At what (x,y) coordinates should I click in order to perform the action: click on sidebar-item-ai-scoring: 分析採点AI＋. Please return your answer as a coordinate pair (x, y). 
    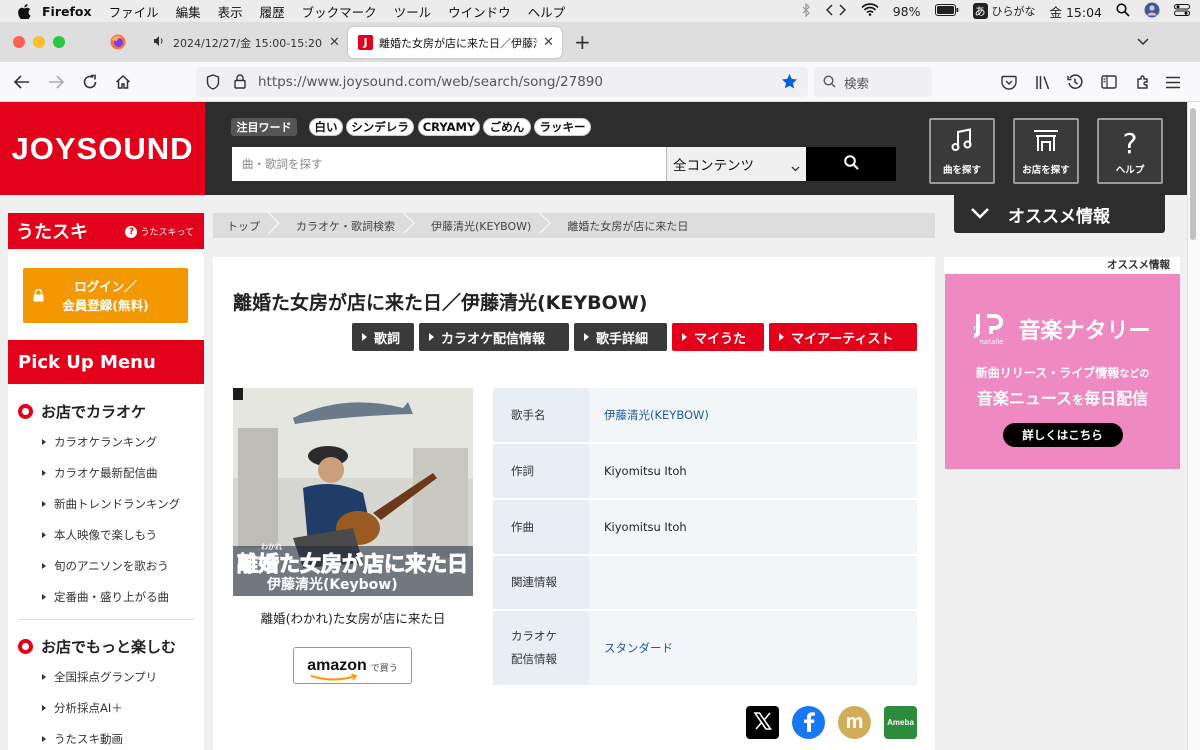
    Looking at the image, I should click on (82, 708).